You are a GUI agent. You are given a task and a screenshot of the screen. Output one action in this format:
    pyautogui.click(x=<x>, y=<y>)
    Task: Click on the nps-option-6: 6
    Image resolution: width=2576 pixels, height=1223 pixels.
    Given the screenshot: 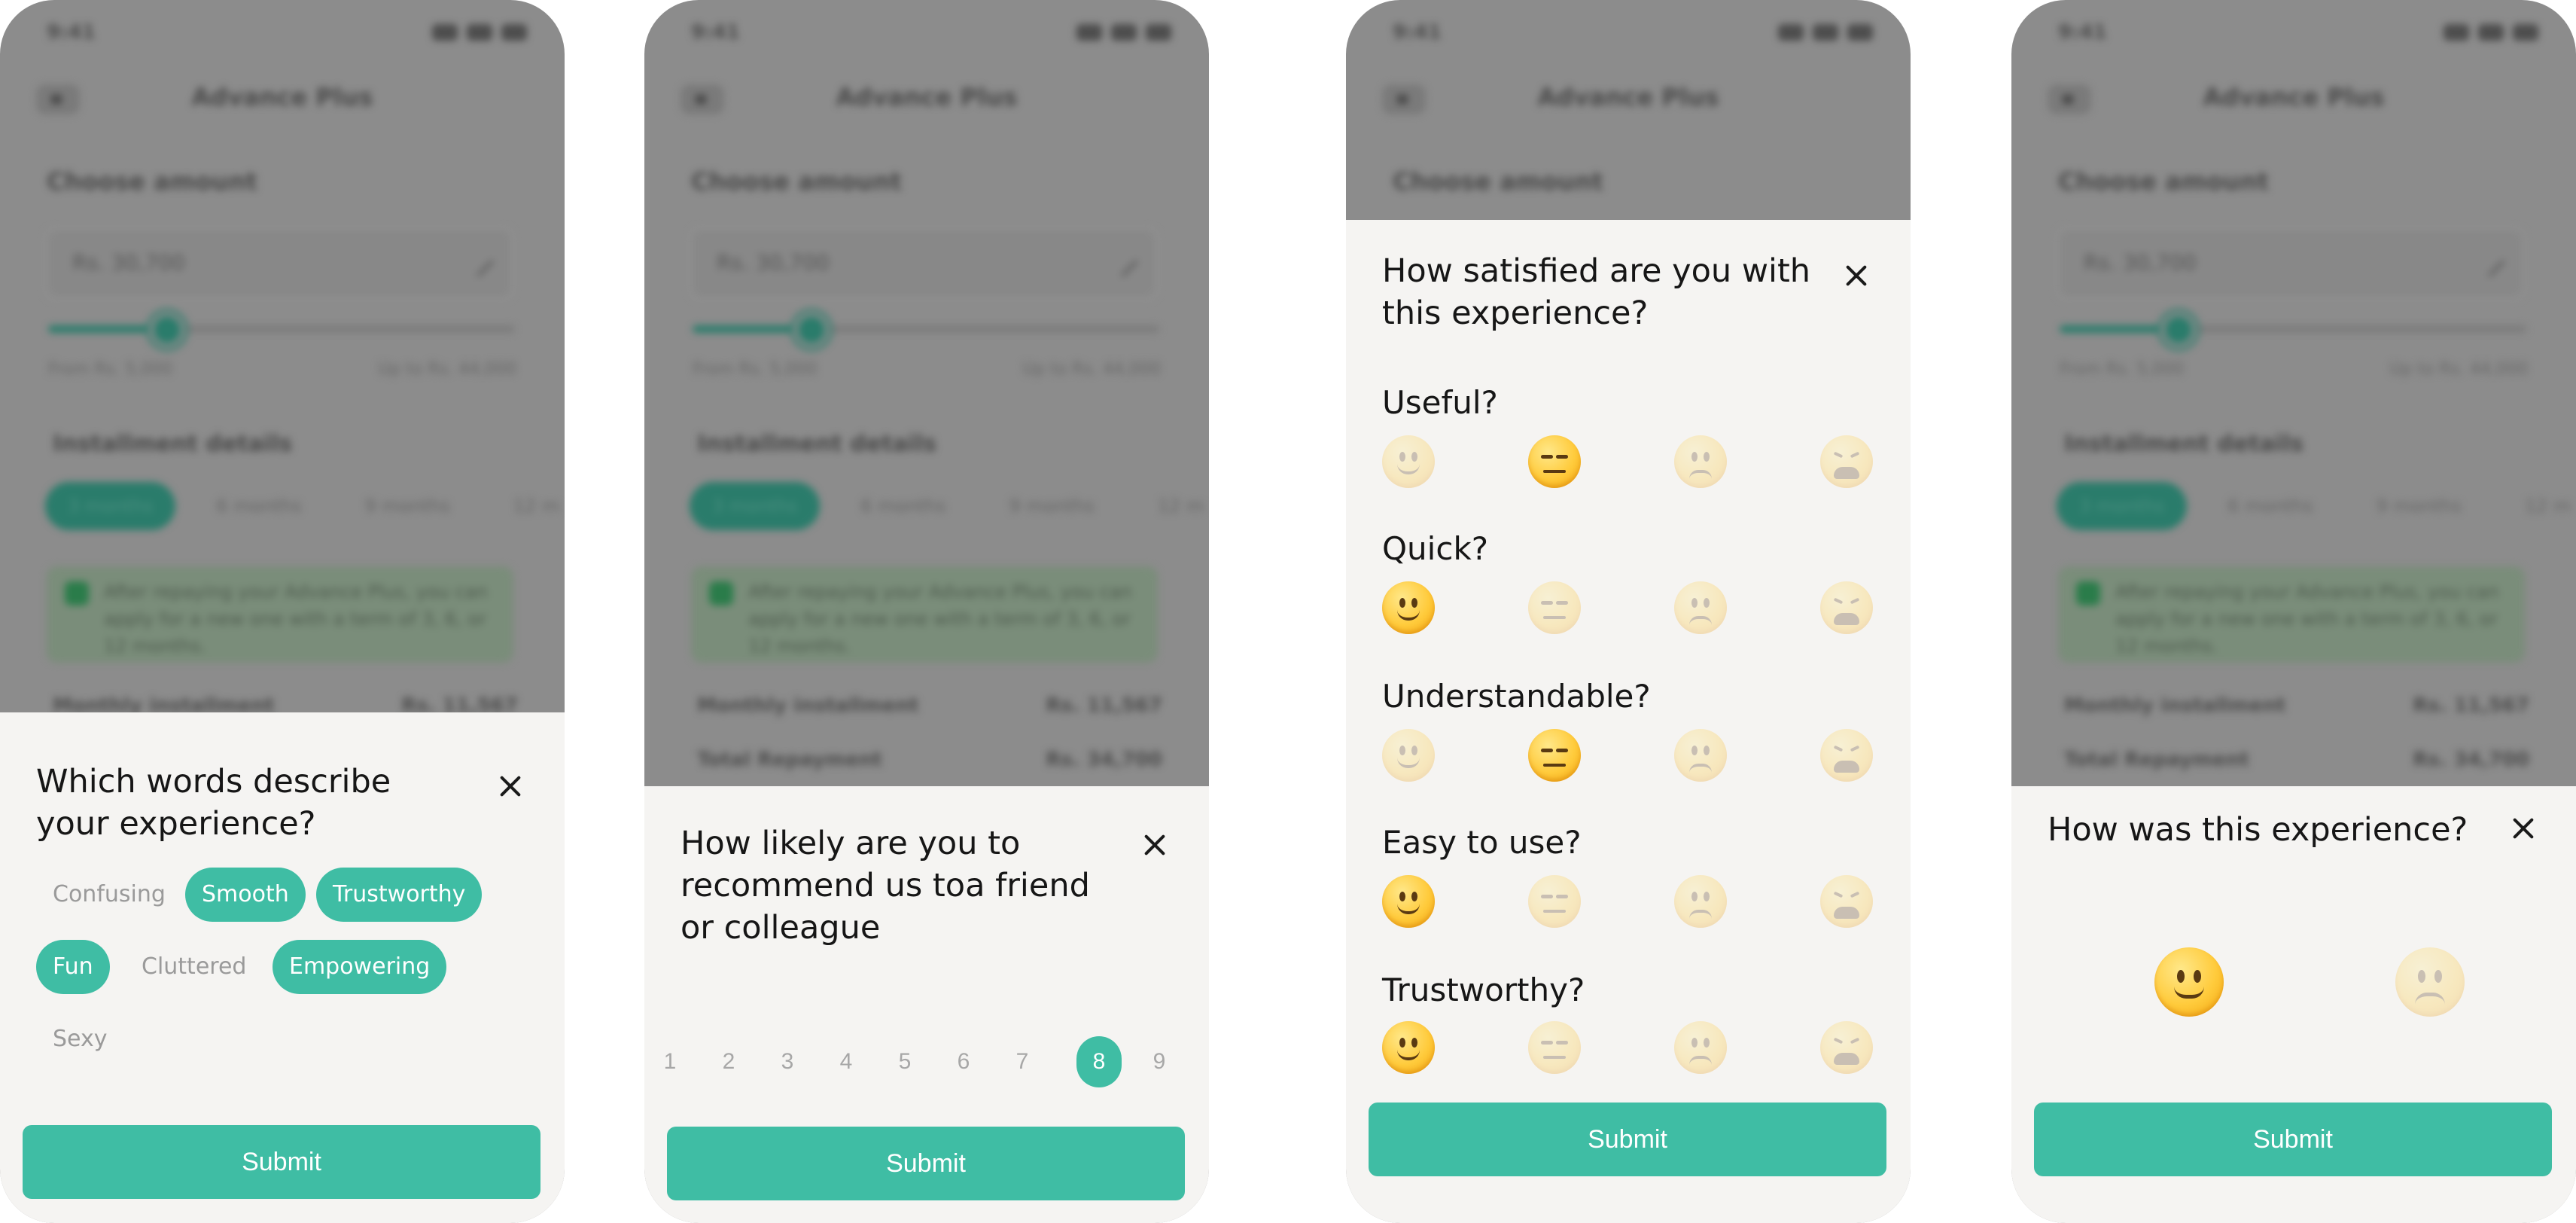 What is the action you would take?
    pyautogui.click(x=964, y=1061)
    